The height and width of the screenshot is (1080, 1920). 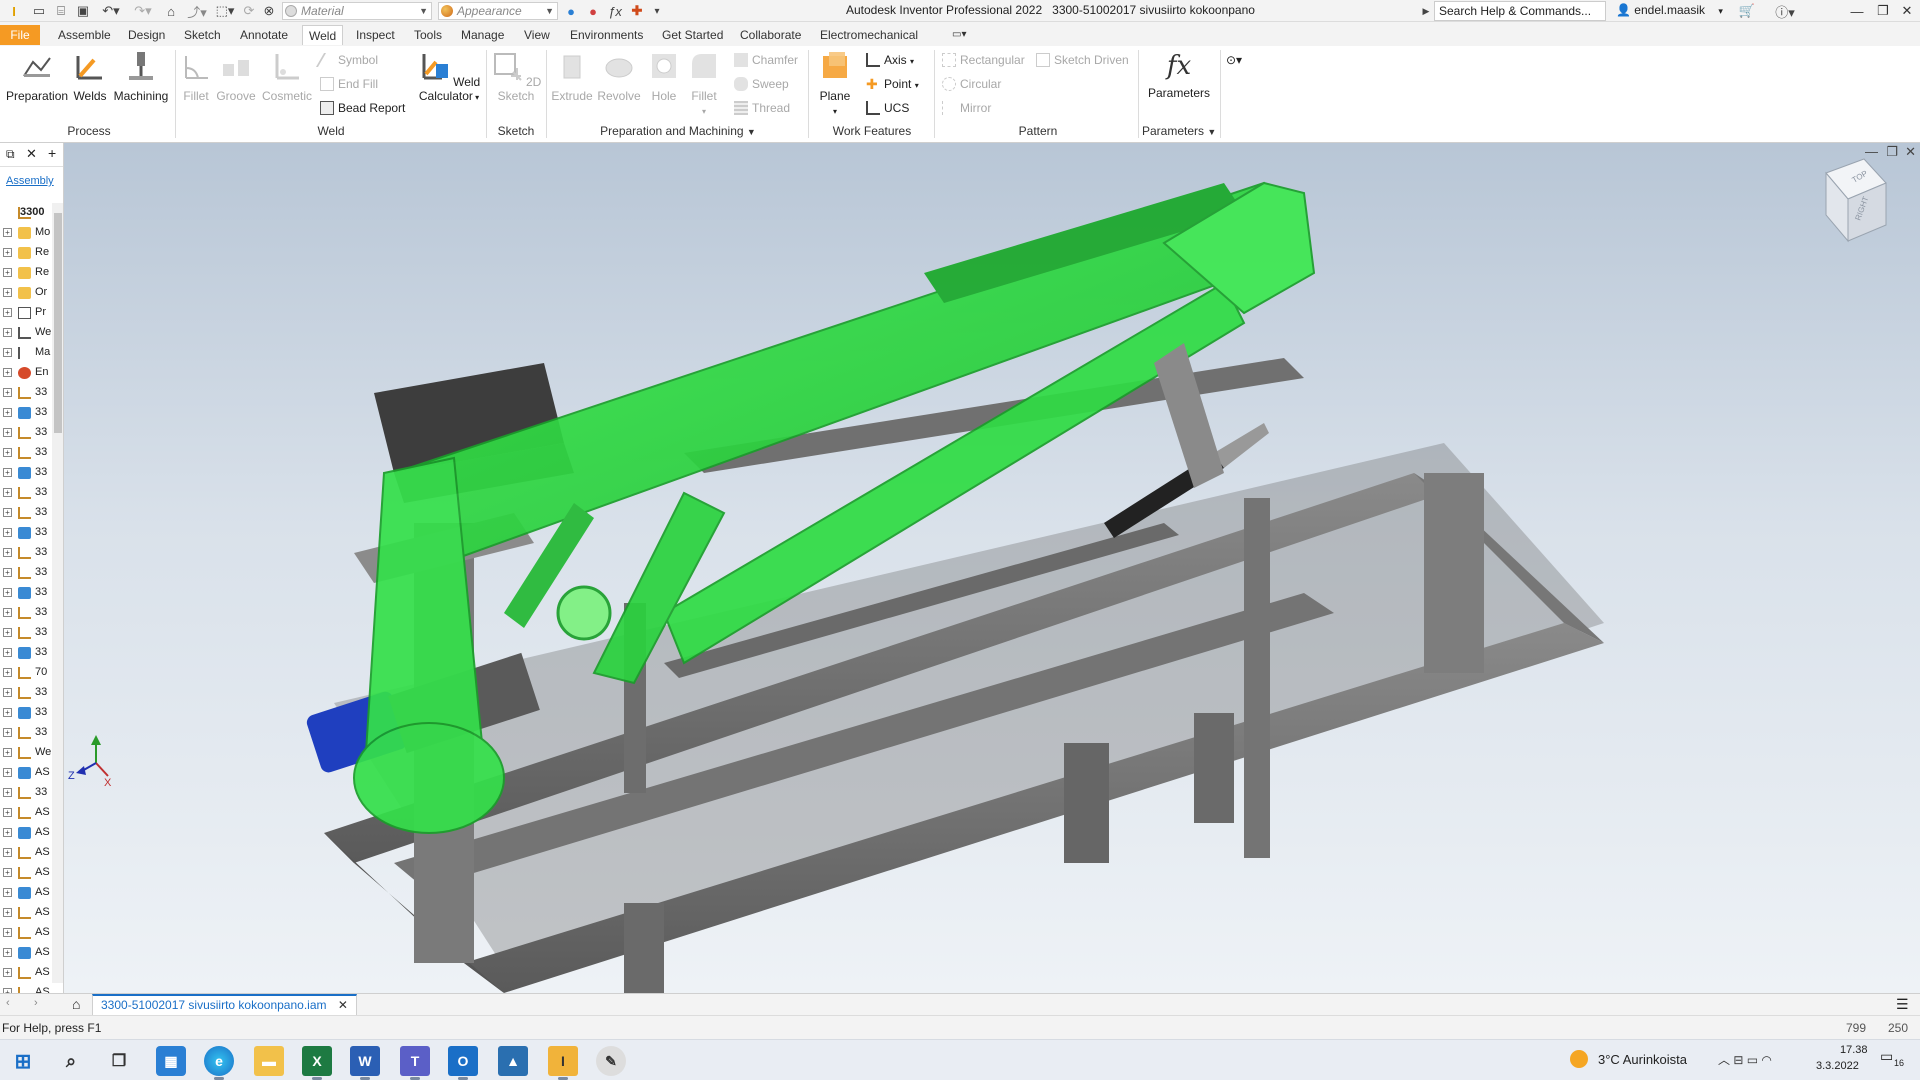 I want to click on scroll-thumb, so click(x=58, y=323).